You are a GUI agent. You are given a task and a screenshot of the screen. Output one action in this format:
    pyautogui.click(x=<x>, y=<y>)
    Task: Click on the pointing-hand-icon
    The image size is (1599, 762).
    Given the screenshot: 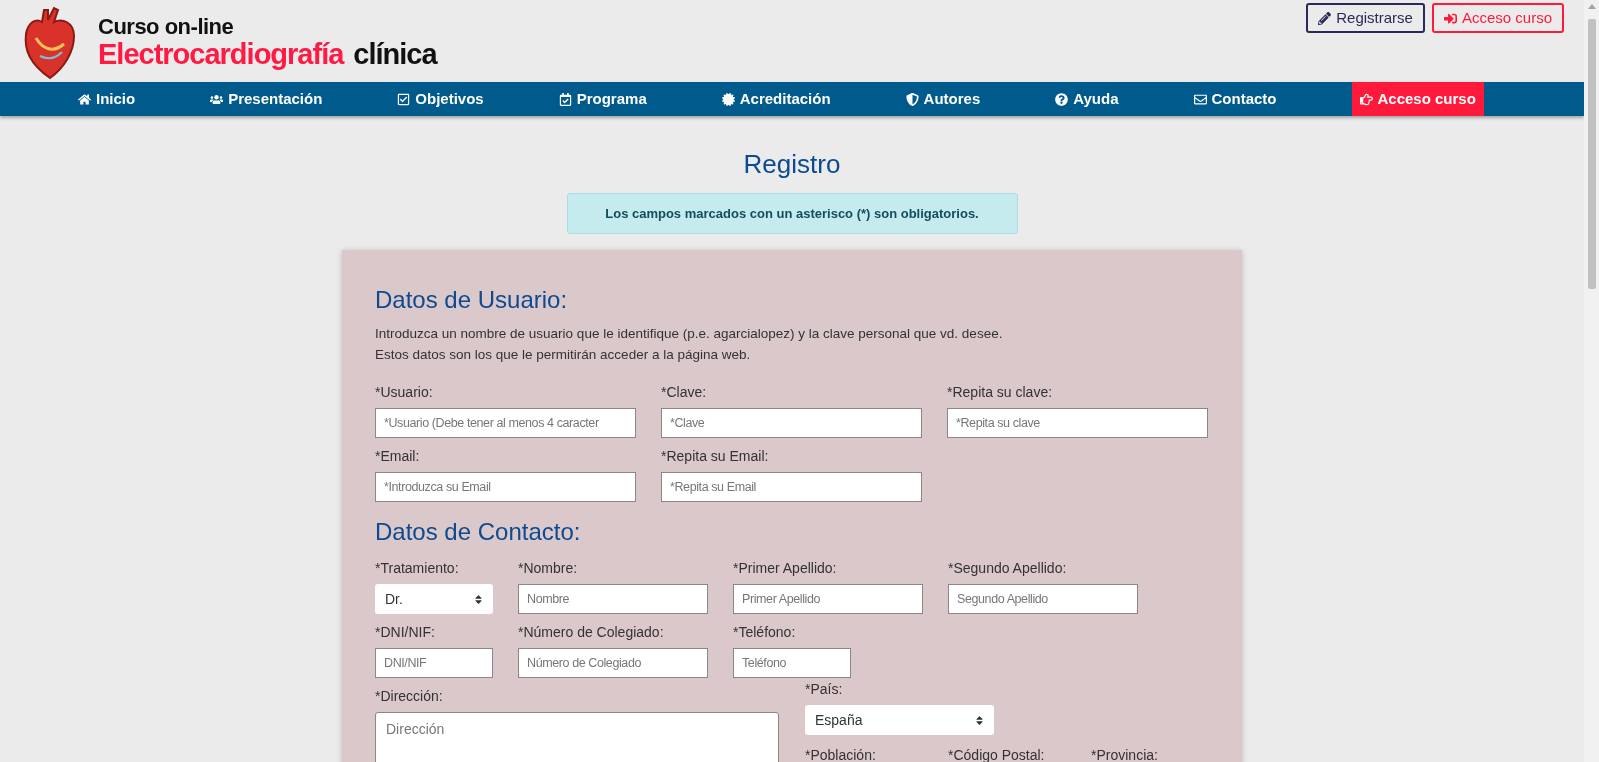 What is the action you would take?
    pyautogui.click(x=1366, y=99)
    